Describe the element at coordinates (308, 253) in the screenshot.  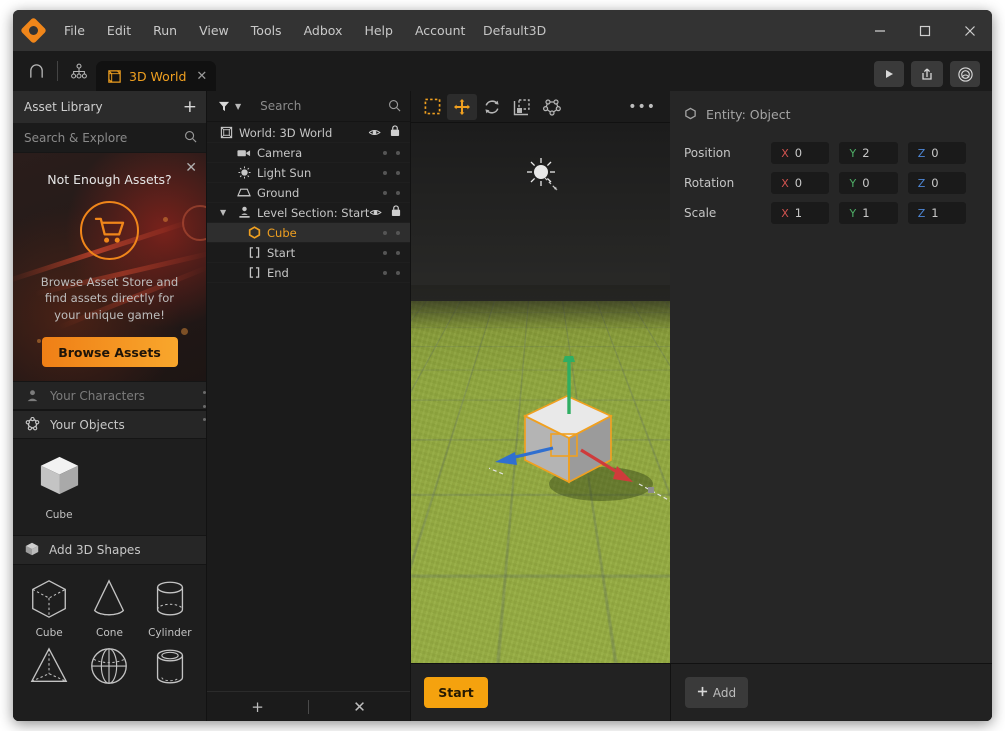
I see `tree-node-start: Start` at that location.